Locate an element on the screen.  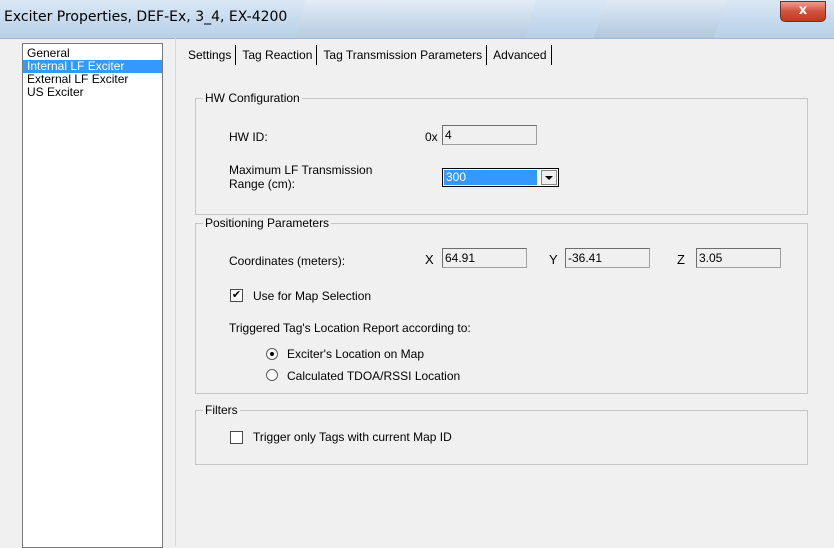
tab-tag-transmission-parameters: Tag Transmission Parameters is located at coordinates (403, 55).